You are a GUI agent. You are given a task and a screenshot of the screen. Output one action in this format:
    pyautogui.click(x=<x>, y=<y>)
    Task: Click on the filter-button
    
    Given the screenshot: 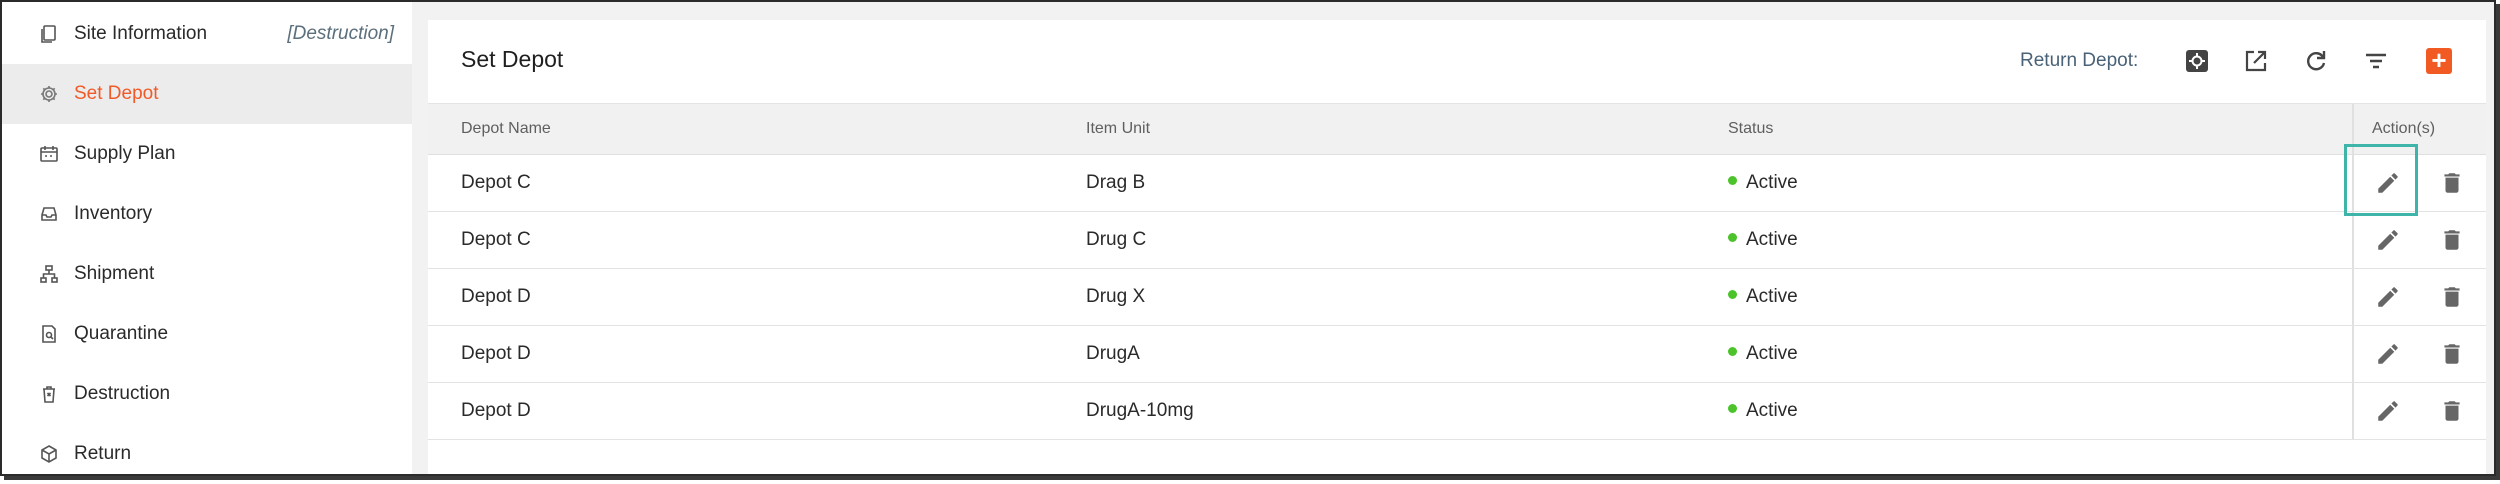 What is the action you would take?
    pyautogui.click(x=2376, y=61)
    